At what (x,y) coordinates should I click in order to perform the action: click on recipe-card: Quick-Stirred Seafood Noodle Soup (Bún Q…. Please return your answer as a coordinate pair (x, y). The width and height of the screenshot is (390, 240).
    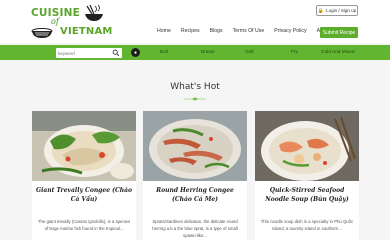
    Looking at the image, I should click on (307, 175).